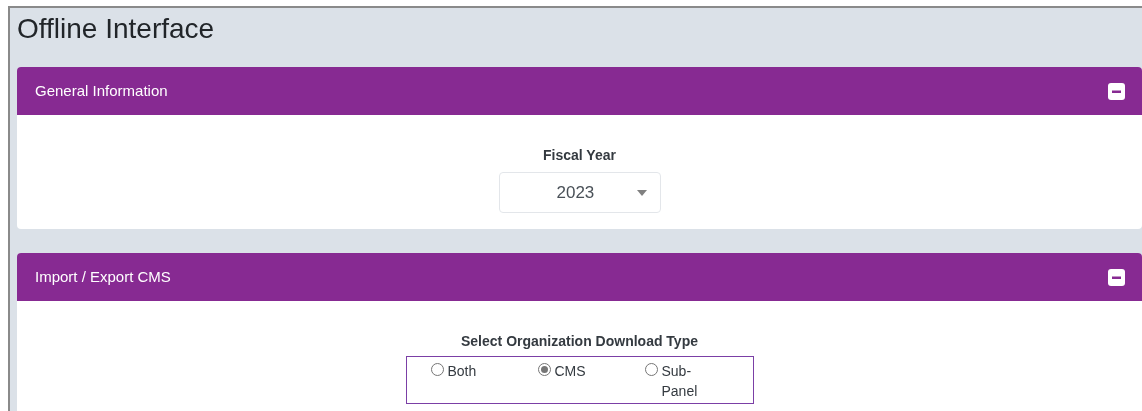  What do you see at coordinates (103, 276) in the screenshot?
I see `panel-title: Import / Export CMS` at bounding box center [103, 276].